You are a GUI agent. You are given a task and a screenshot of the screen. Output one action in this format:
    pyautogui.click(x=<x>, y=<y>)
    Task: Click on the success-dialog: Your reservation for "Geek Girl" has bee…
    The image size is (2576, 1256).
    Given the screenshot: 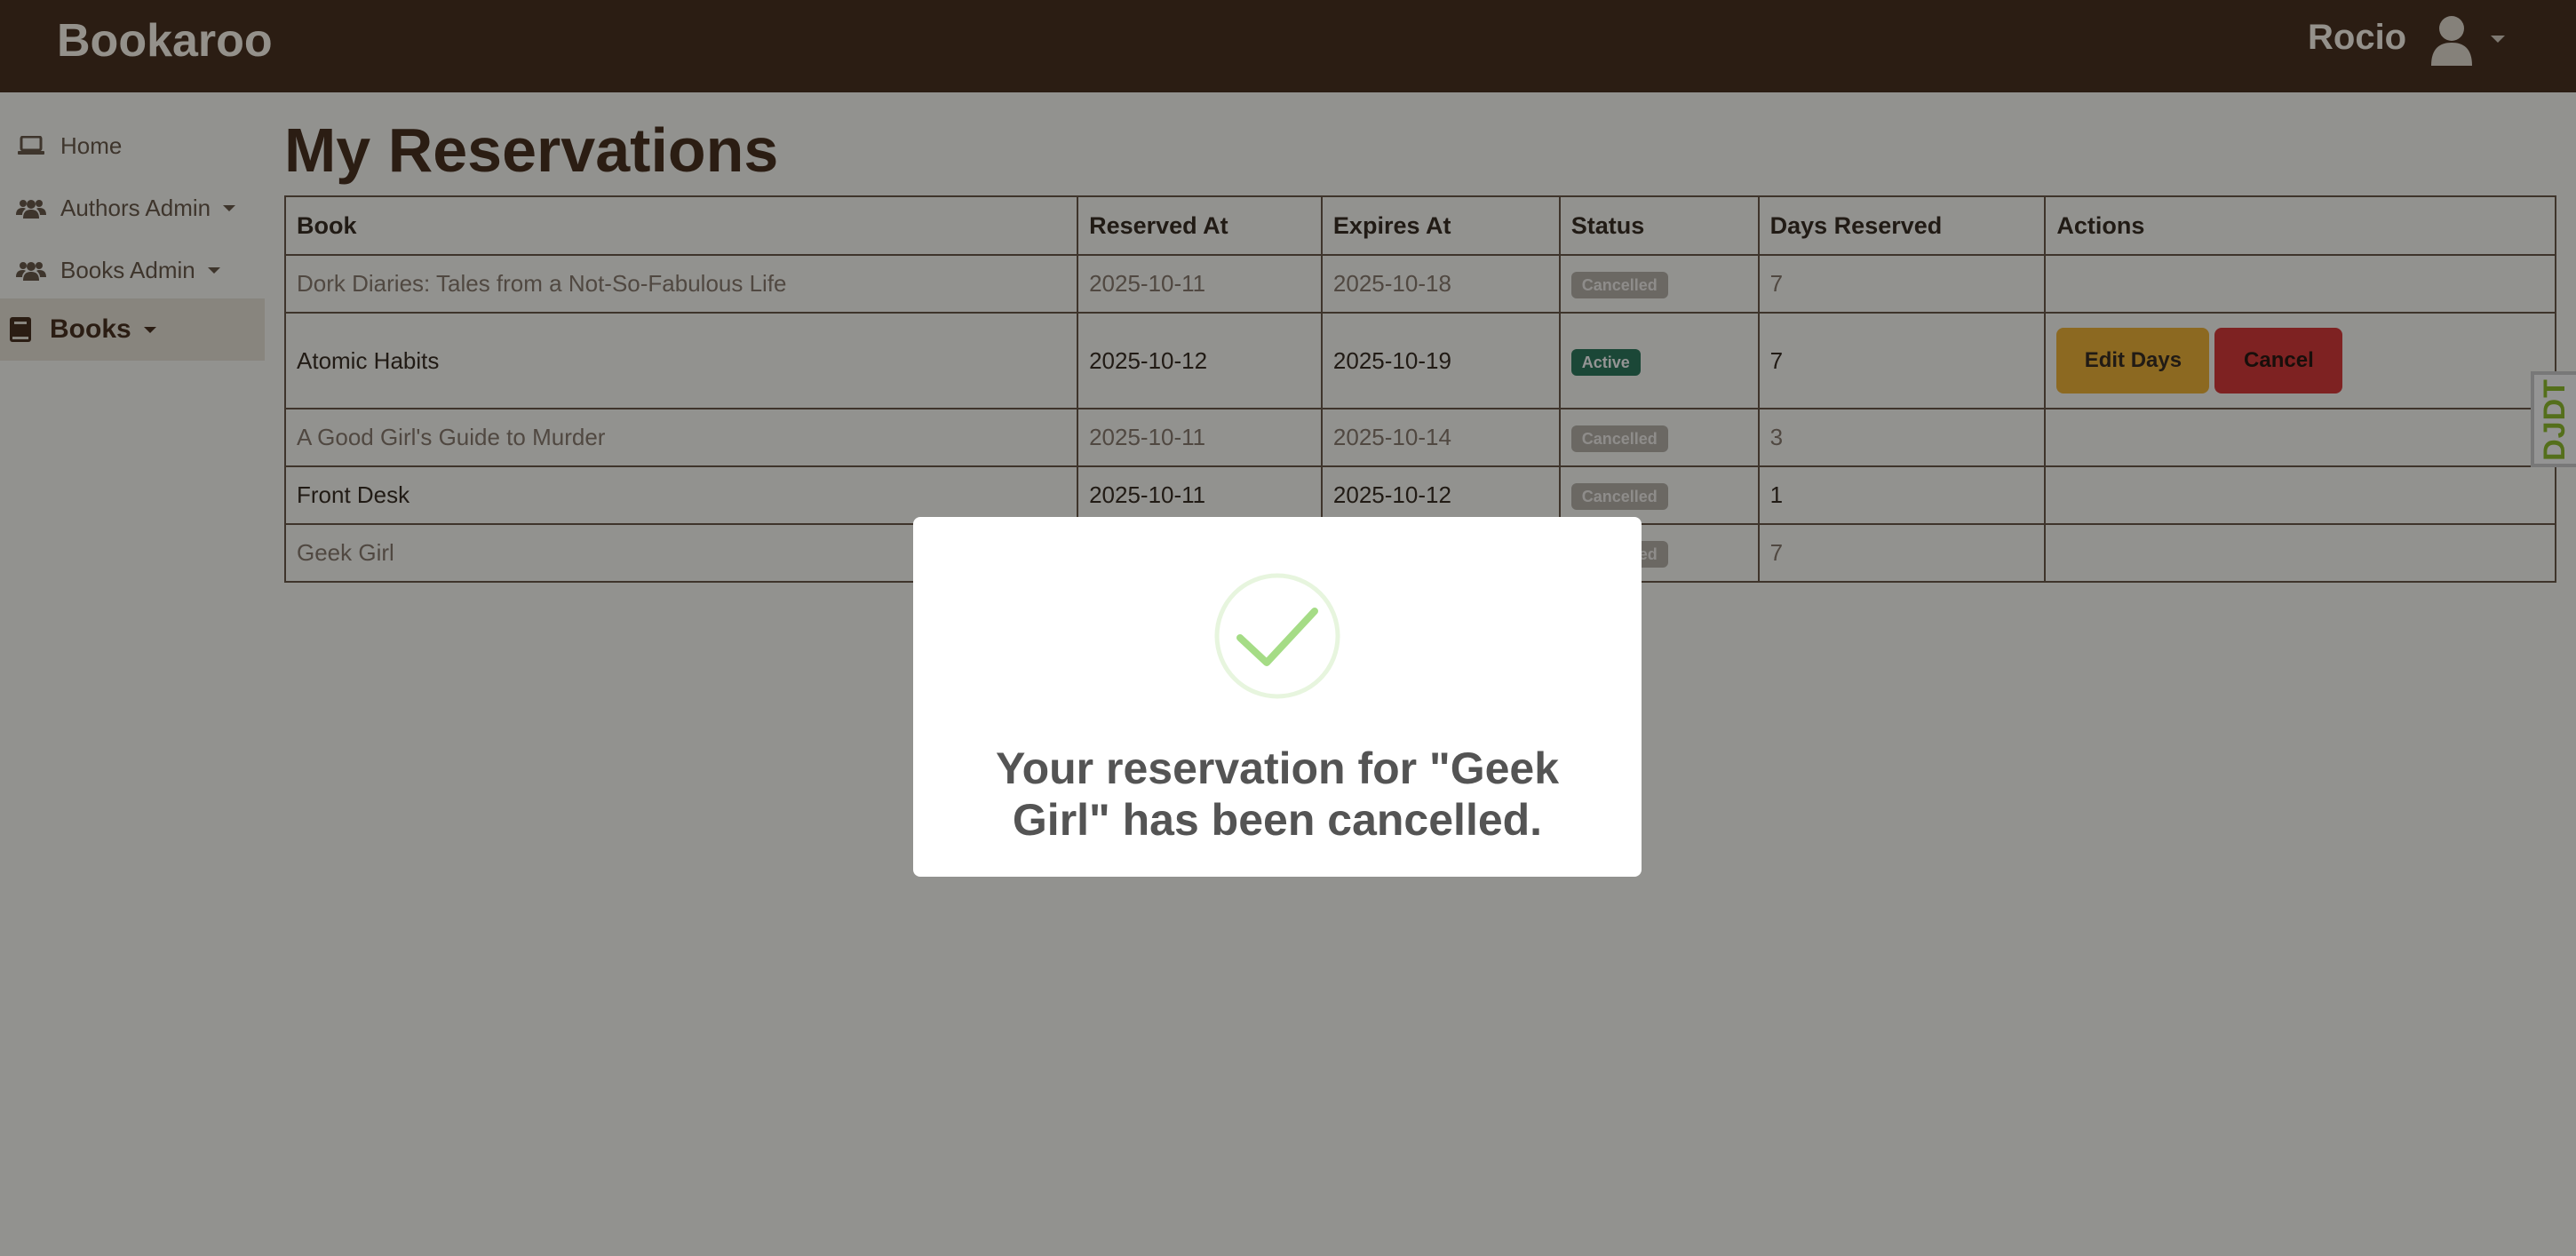 What is the action you would take?
    pyautogui.click(x=1277, y=697)
    